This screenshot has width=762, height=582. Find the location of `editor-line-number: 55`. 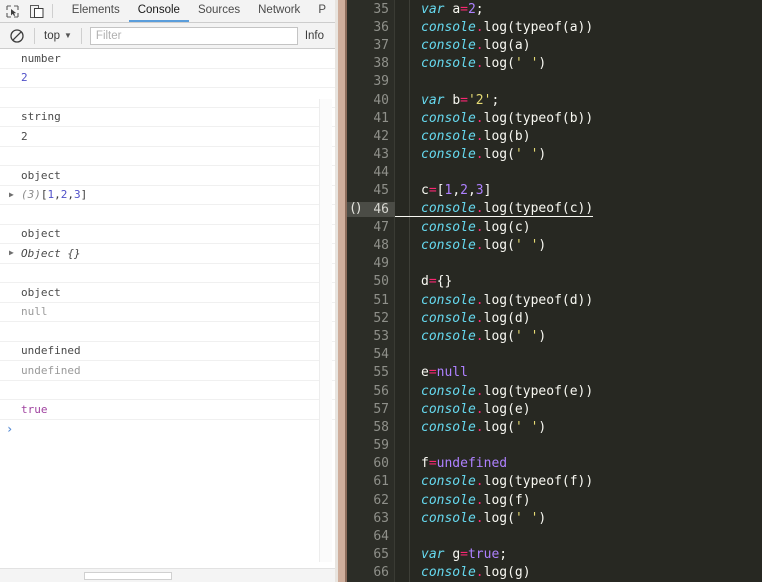

editor-line-number: 55 is located at coordinates (381, 373).